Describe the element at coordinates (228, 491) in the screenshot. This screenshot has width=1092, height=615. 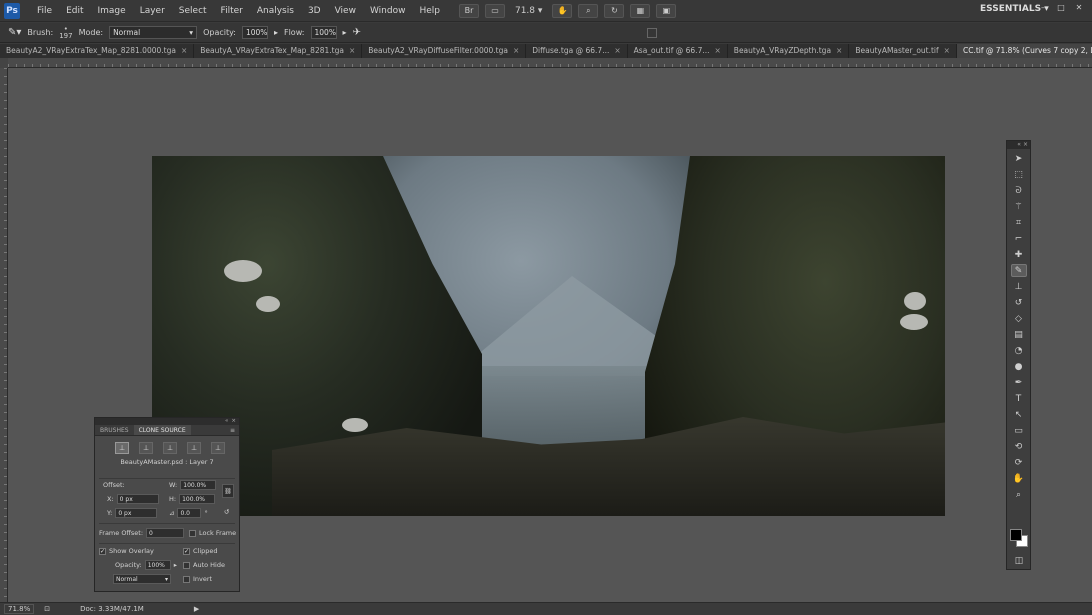
I see `link-icon: ⛓` at that location.